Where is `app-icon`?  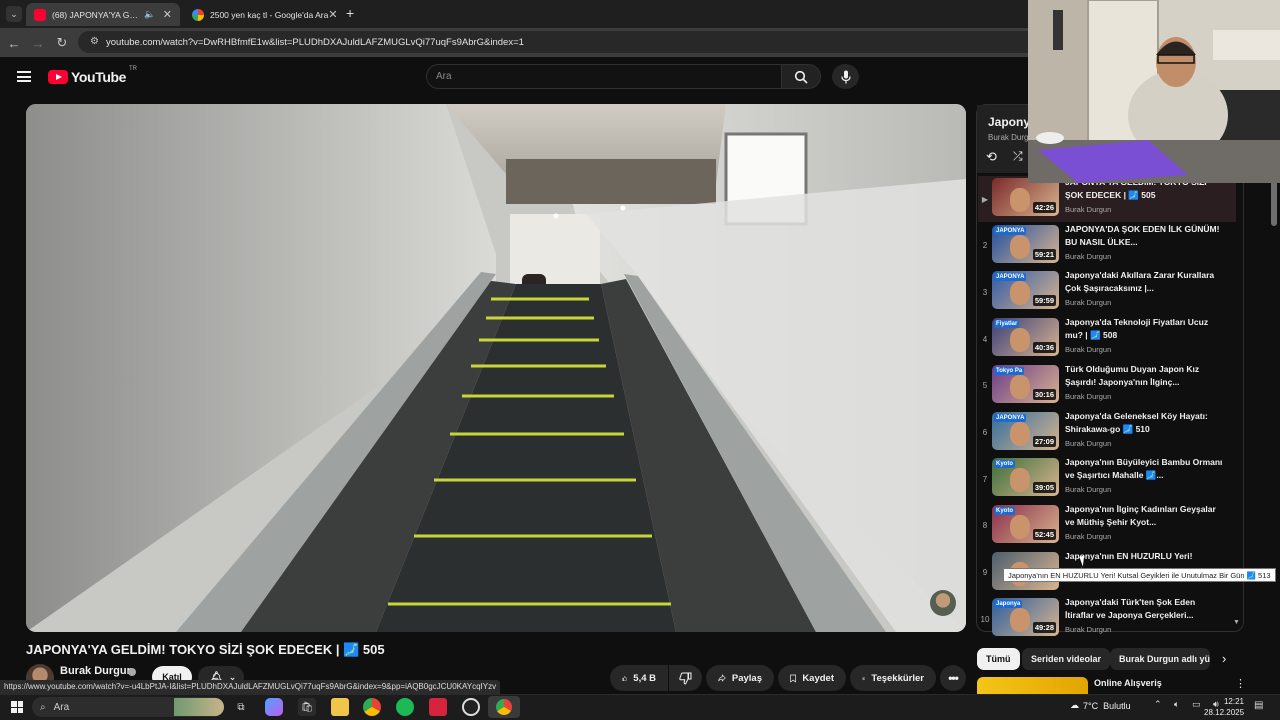
app-icon is located at coordinates (438, 707).